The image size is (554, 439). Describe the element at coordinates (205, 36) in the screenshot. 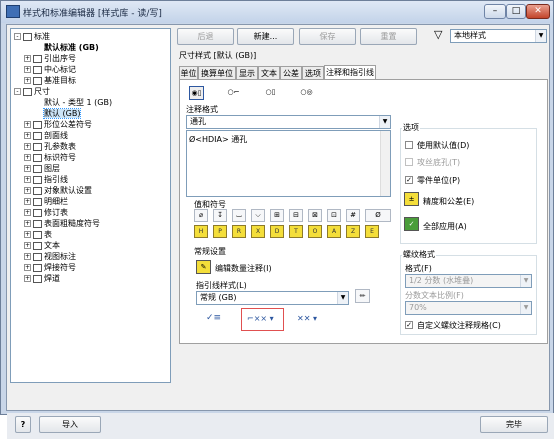

I see `back-button: 后退` at that location.